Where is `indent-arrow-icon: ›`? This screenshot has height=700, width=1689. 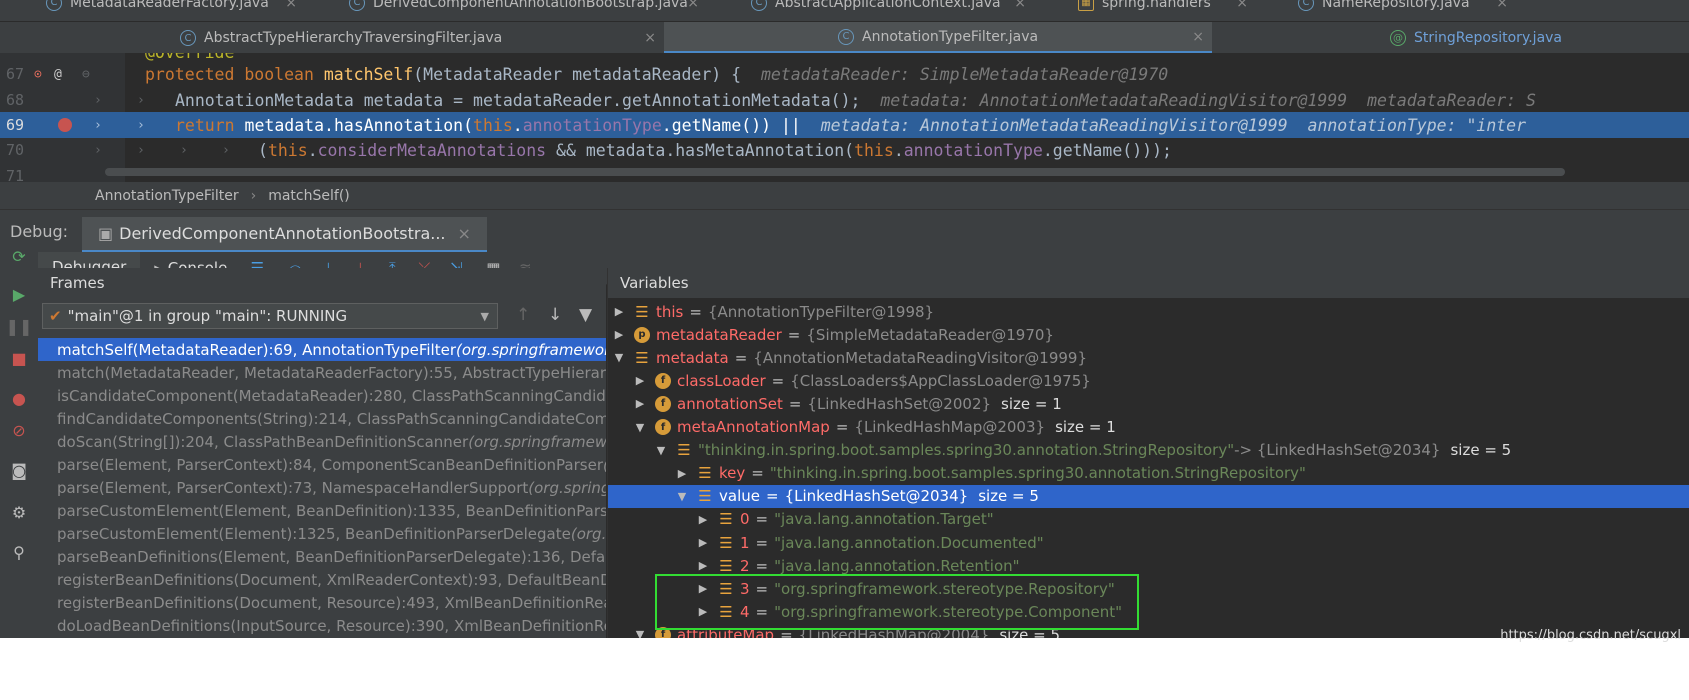 indent-arrow-icon: › is located at coordinates (141, 125).